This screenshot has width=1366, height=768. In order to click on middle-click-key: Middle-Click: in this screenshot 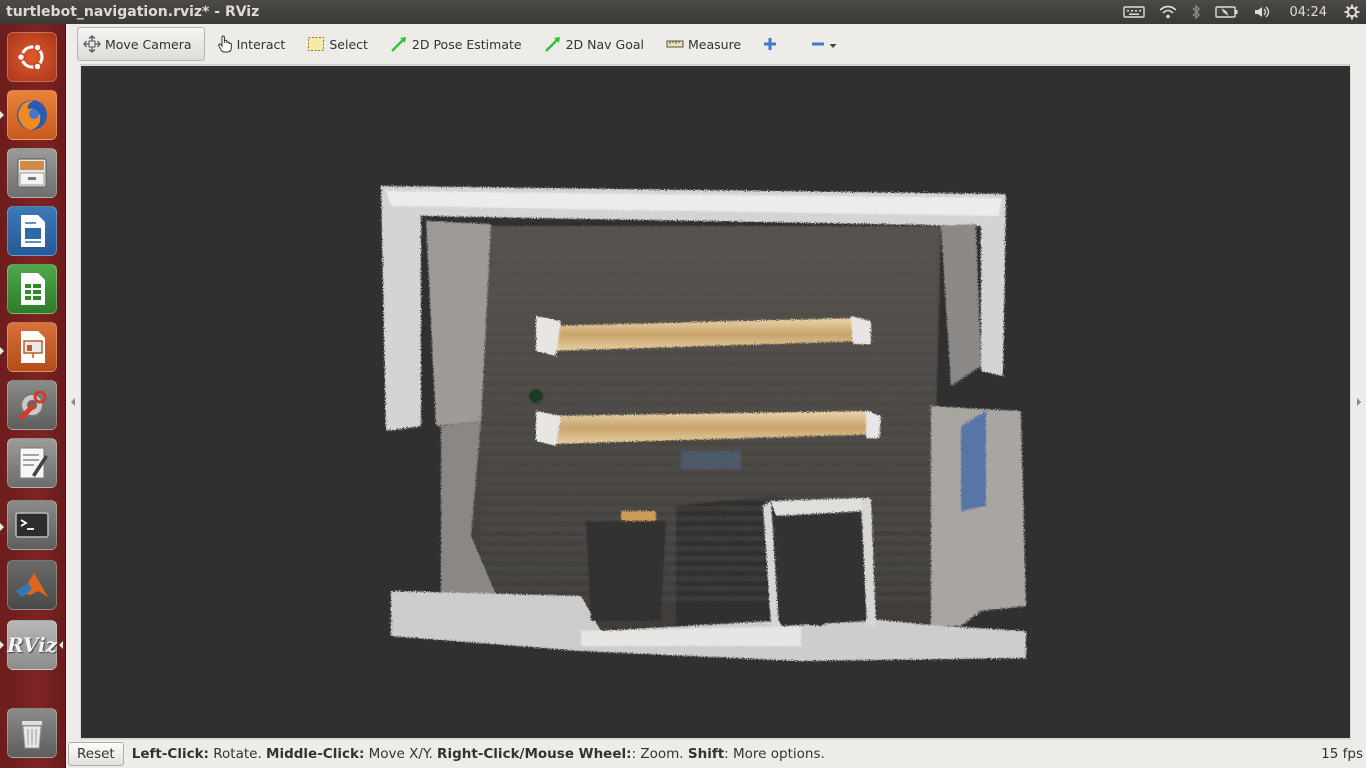, I will do `click(315, 754)`.